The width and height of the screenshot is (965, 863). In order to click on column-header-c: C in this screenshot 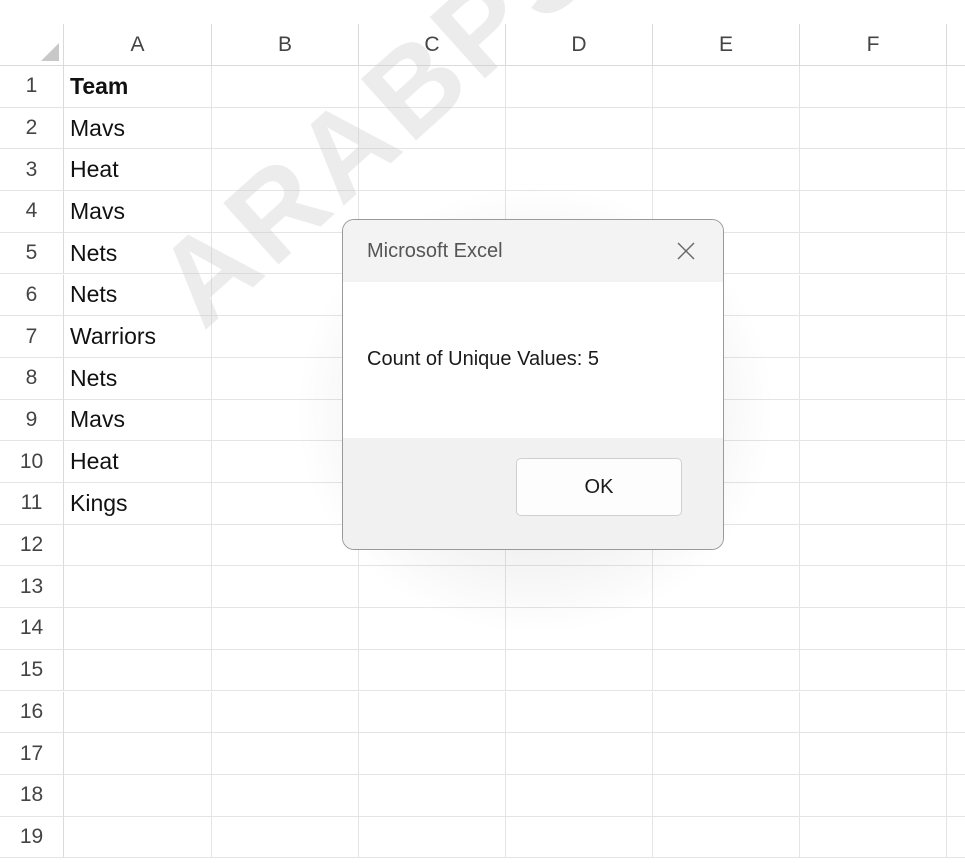, I will do `click(432, 45)`.